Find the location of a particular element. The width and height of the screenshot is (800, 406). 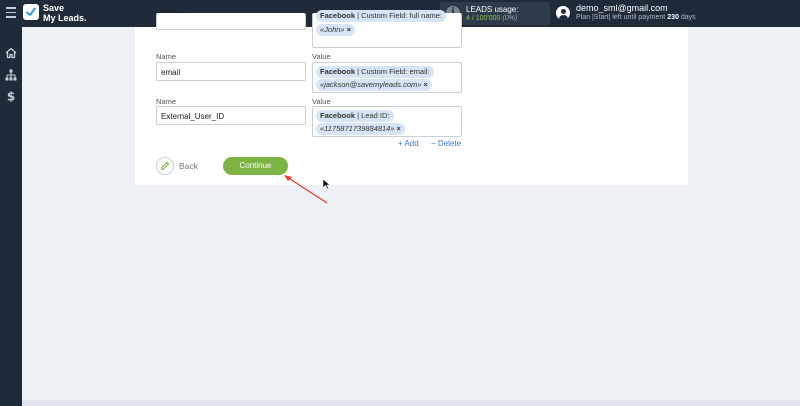

sitemap-icon is located at coordinates (11, 74).